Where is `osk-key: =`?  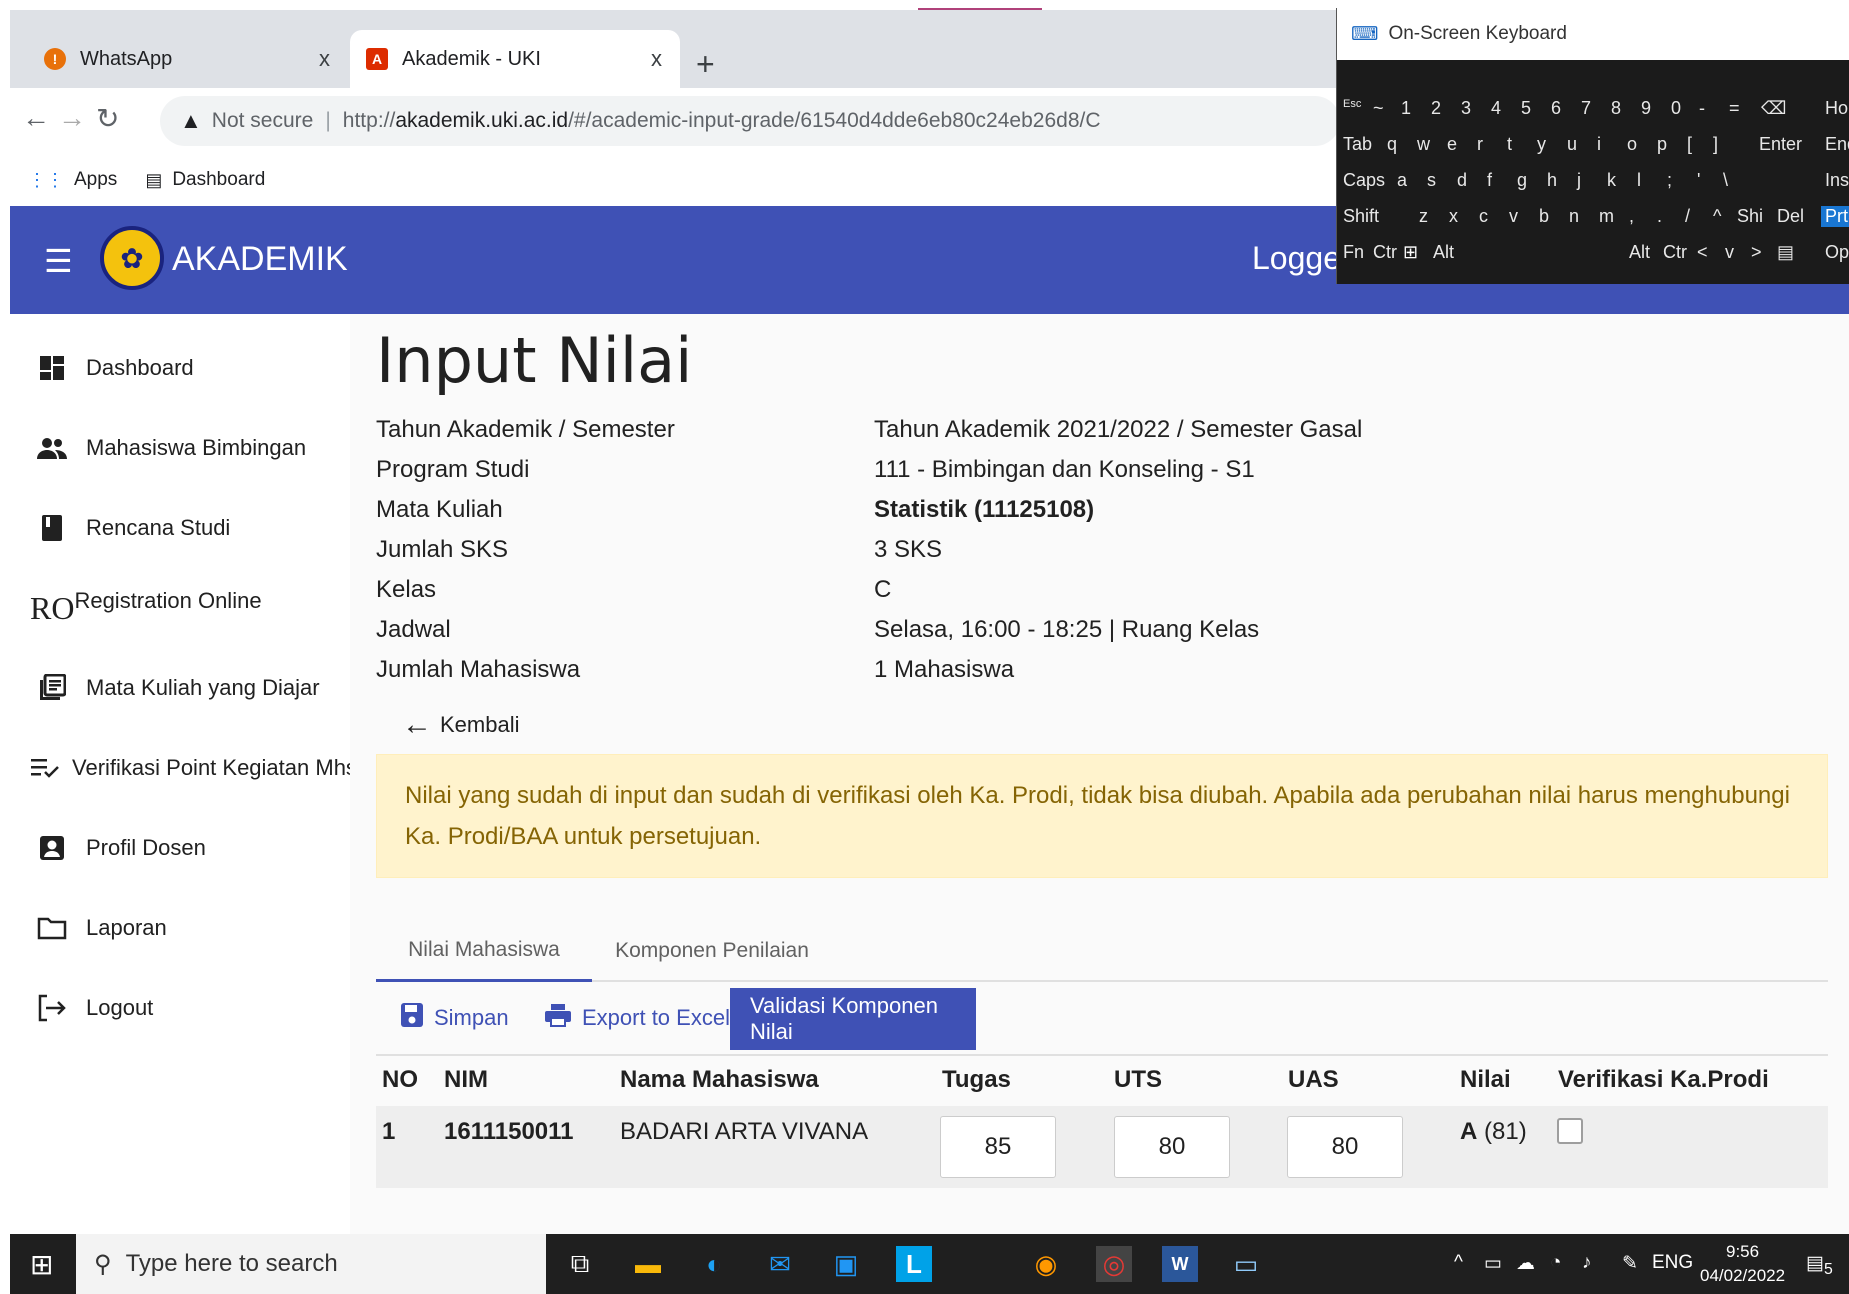 osk-key: = is located at coordinates (1734, 108).